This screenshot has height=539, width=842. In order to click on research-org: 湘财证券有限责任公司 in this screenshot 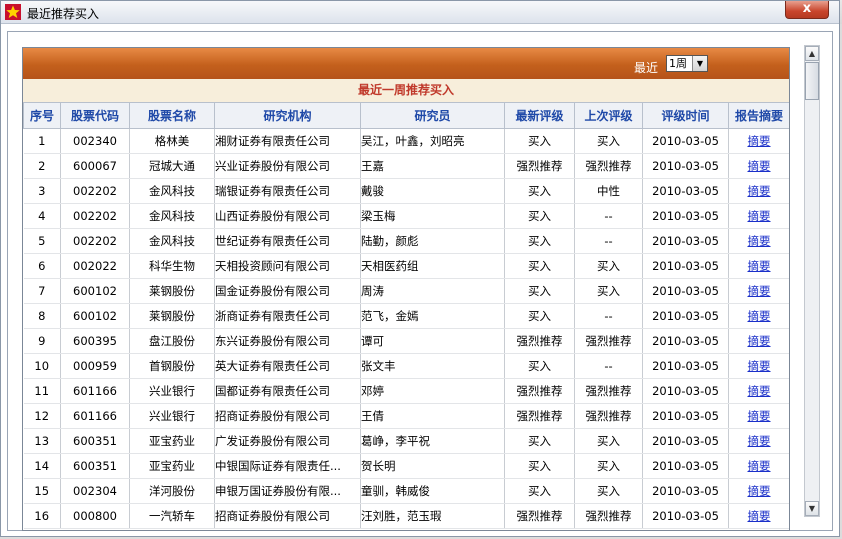, I will do `click(287, 141)`.